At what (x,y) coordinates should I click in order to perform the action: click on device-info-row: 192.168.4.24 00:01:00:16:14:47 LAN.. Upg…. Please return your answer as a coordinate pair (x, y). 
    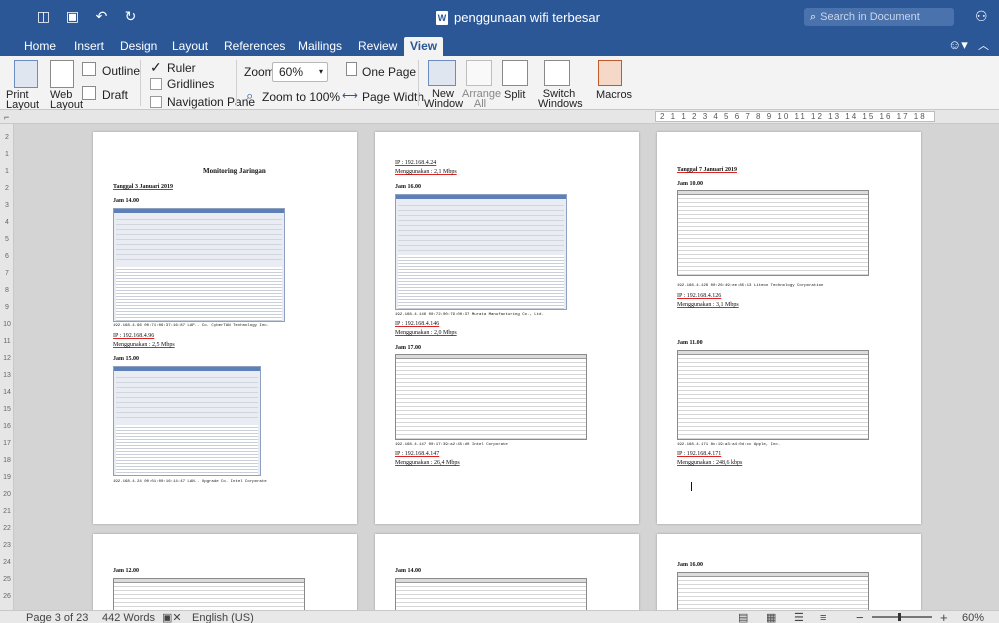
    Looking at the image, I should click on (190, 482).